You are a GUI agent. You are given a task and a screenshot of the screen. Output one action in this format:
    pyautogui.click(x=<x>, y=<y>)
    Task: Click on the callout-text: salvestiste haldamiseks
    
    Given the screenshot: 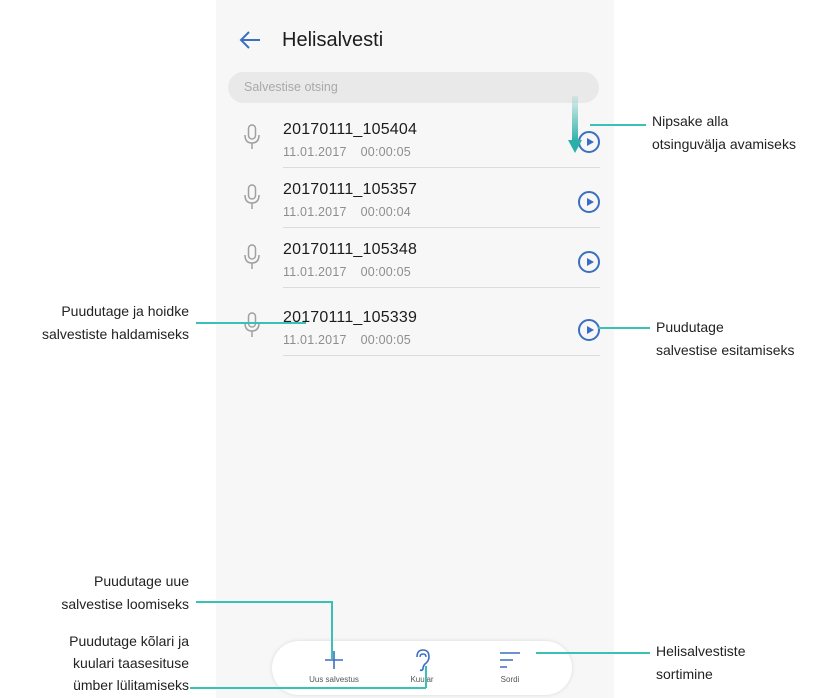 What is the action you would take?
    pyautogui.click(x=115, y=334)
    